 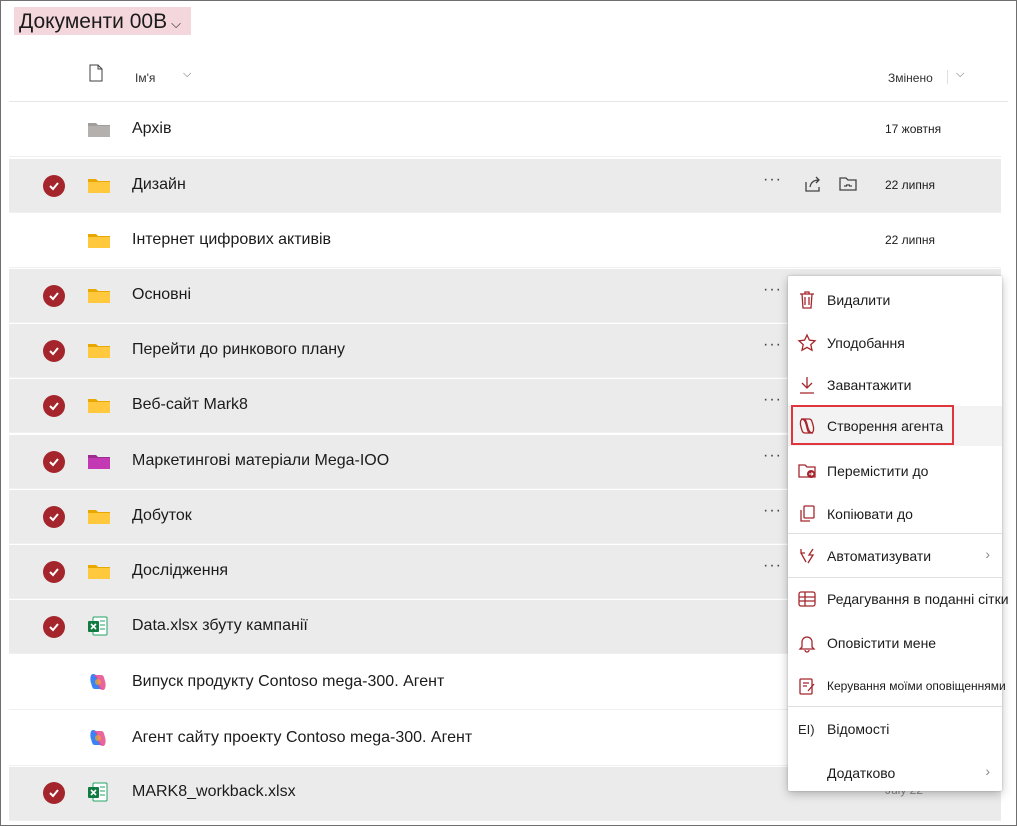 I want to click on library-title-dropdown: Документи 00В ⌵, so click(x=102, y=21).